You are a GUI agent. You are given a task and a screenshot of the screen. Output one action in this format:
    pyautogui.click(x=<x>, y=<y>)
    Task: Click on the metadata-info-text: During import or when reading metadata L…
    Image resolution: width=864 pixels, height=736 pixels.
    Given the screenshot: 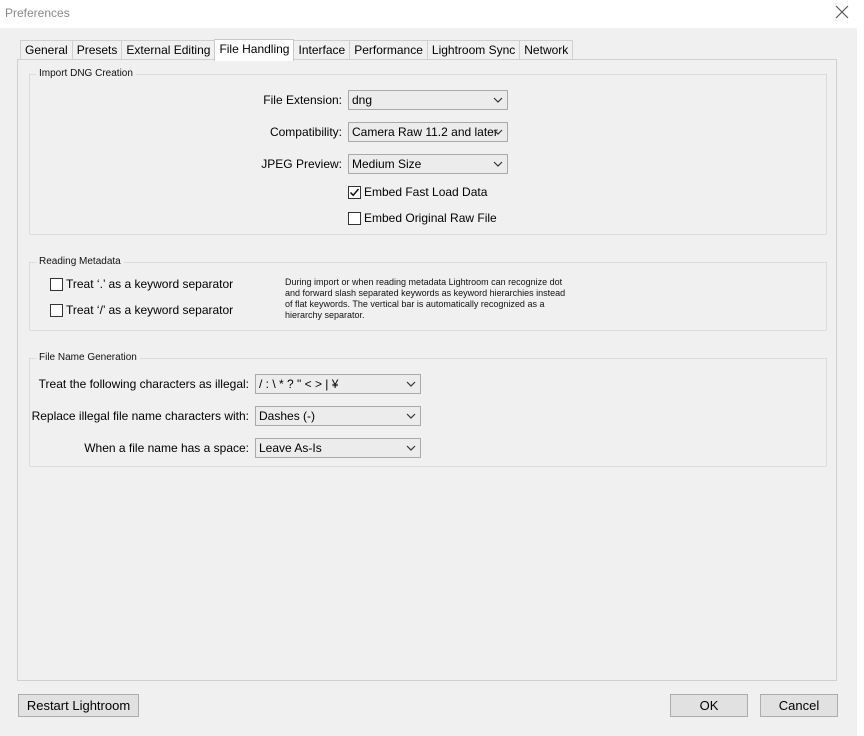 What is the action you would take?
    pyautogui.click(x=435, y=299)
    